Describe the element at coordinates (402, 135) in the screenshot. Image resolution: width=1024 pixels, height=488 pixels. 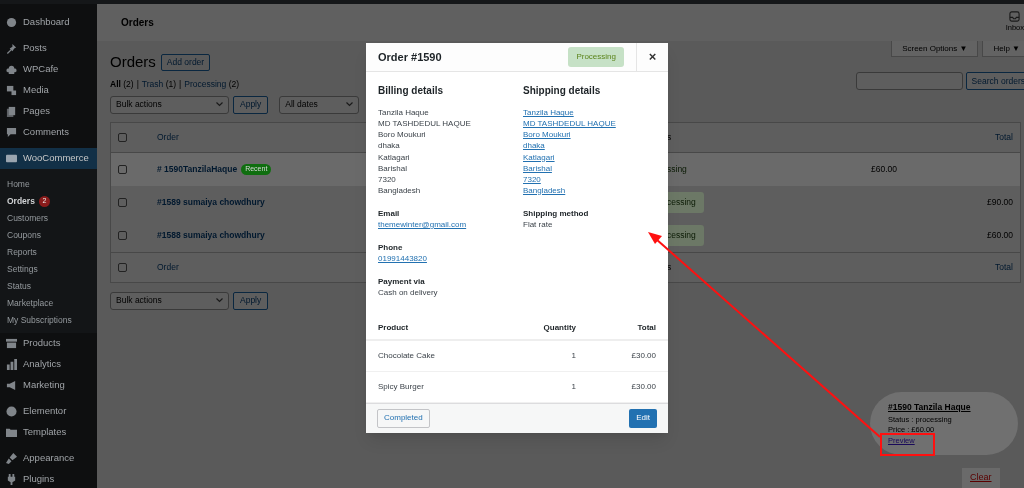
I see `address-line: Boro Moukuri` at that location.